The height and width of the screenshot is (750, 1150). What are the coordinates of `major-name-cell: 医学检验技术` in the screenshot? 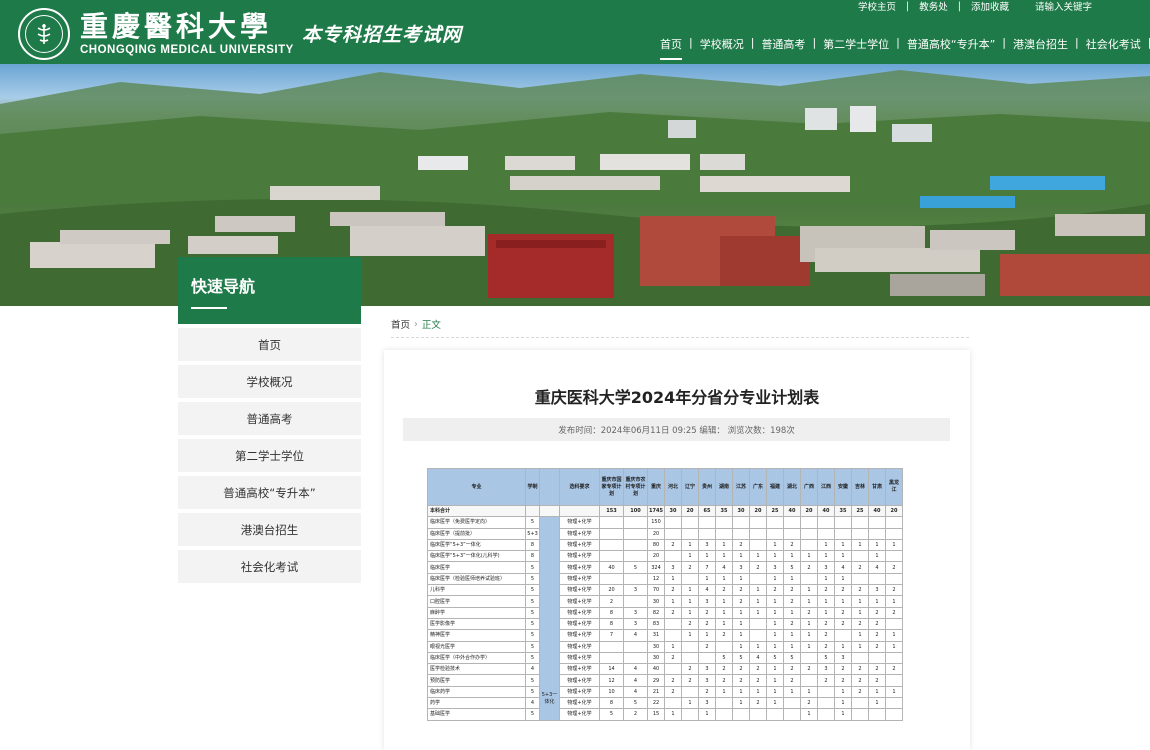 It's located at (476, 669).